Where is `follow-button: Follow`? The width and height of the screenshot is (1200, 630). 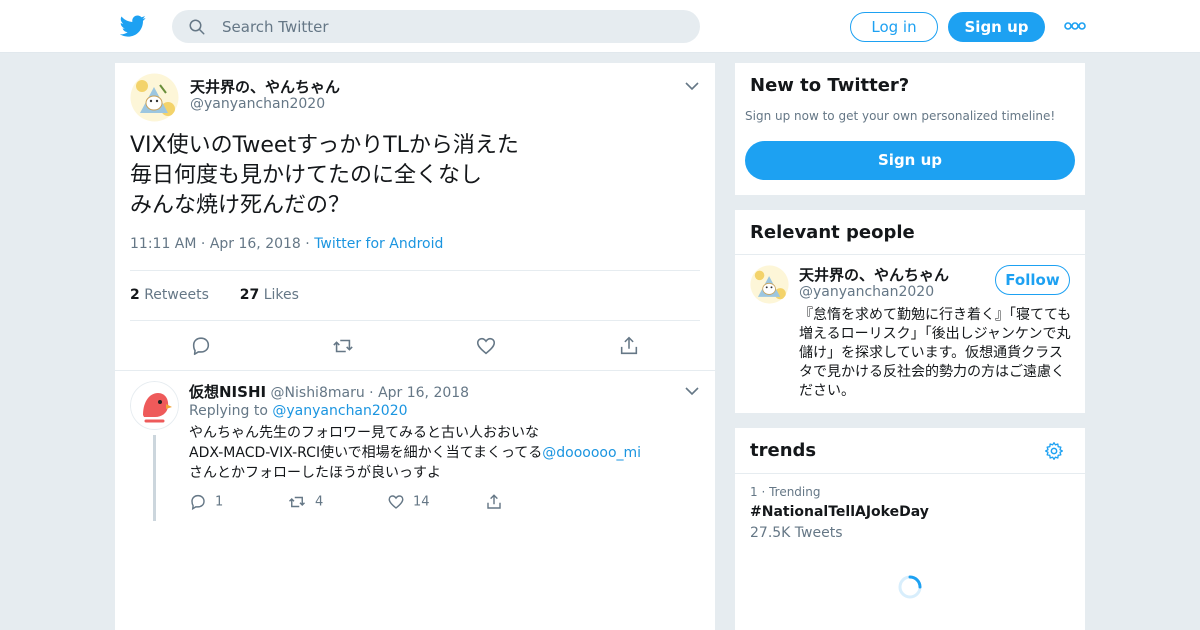
follow-button: Follow is located at coordinates (1032, 280).